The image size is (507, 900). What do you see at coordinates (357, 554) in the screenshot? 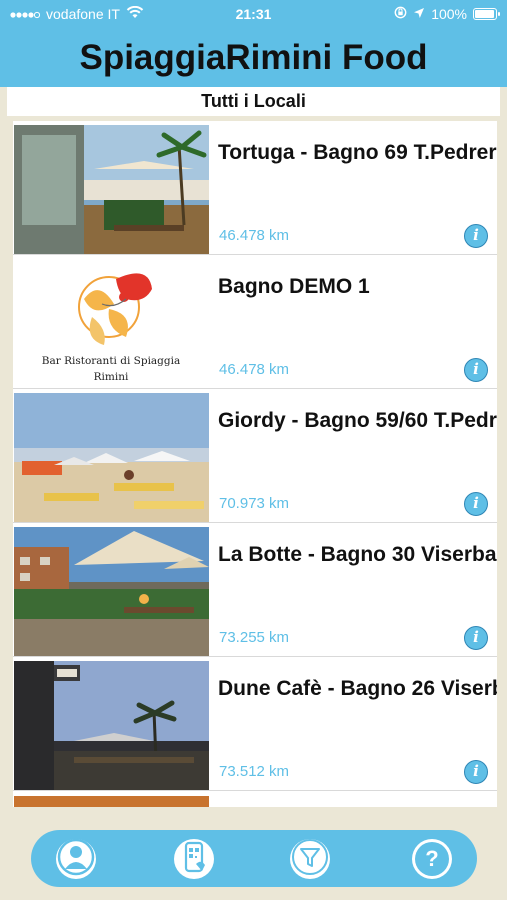
I see `venue-name: La Botte - Bagno 30 Viserba` at bounding box center [357, 554].